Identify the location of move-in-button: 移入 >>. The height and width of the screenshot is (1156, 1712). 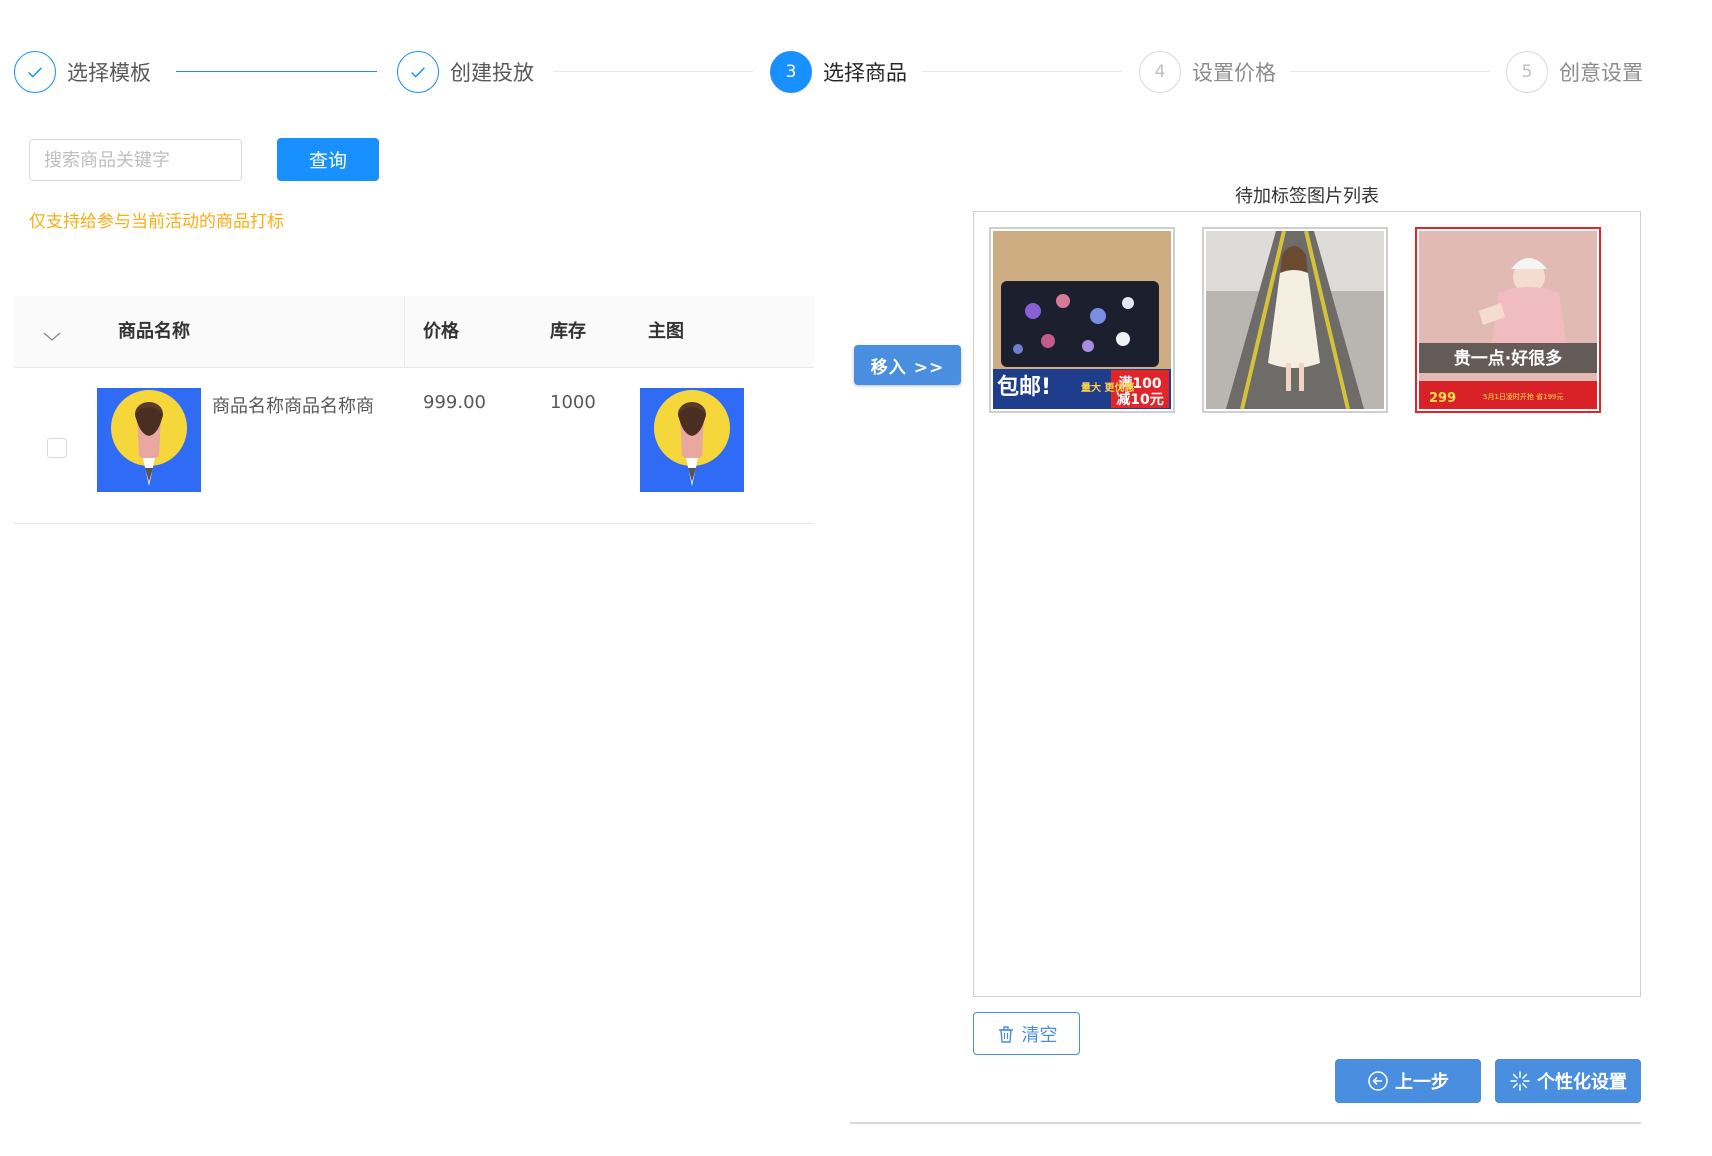
(907, 365).